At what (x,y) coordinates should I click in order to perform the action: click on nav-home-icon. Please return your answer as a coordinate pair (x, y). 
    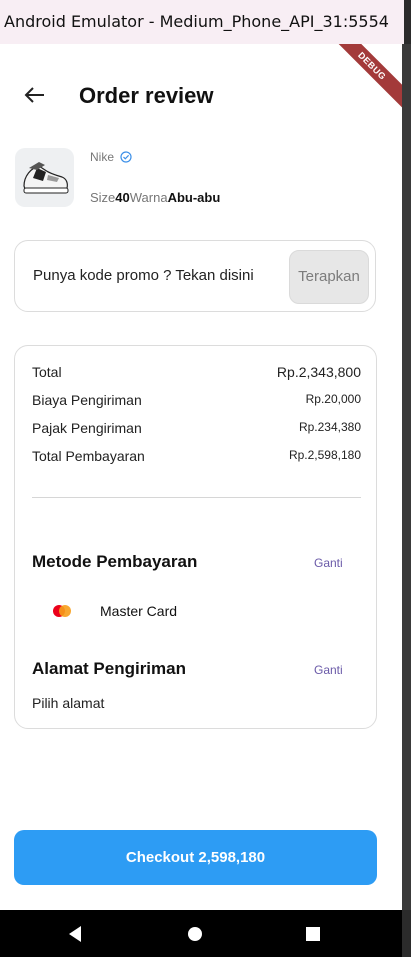
    Looking at the image, I should click on (195, 934).